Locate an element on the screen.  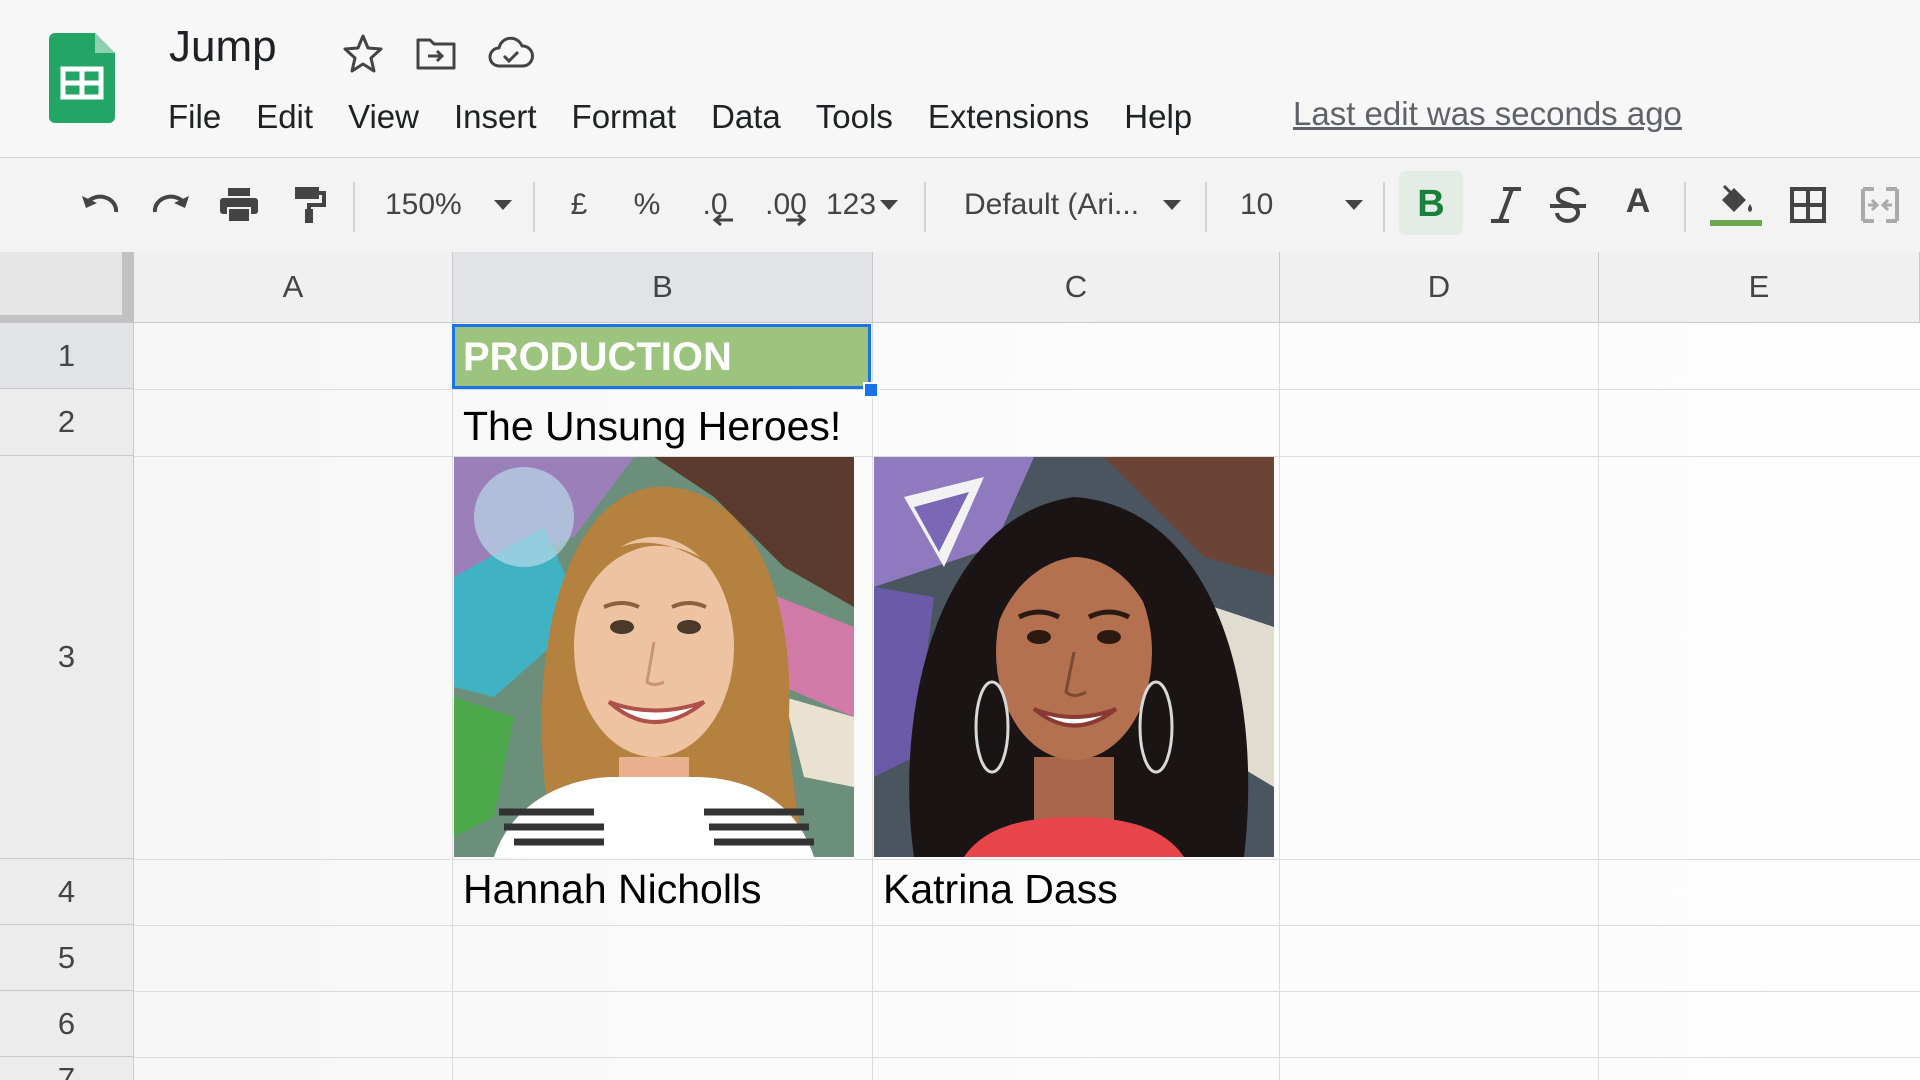
column-header-c: C is located at coordinates (1076, 287).